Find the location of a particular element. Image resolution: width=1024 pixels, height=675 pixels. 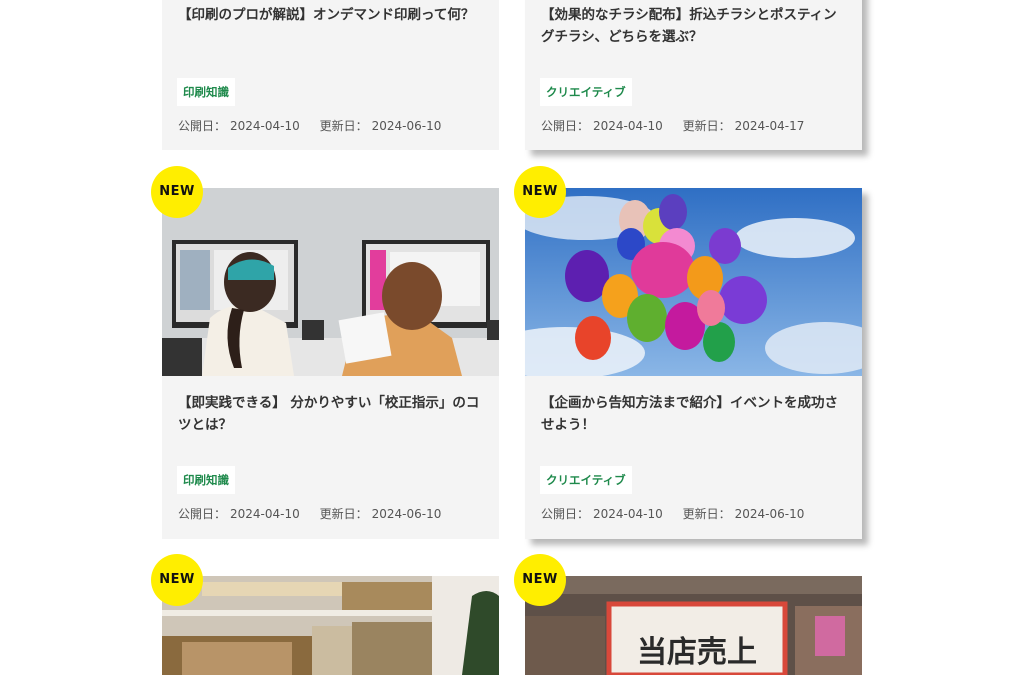

shop-sales-photo: 当店売上 is located at coordinates (693, 625).